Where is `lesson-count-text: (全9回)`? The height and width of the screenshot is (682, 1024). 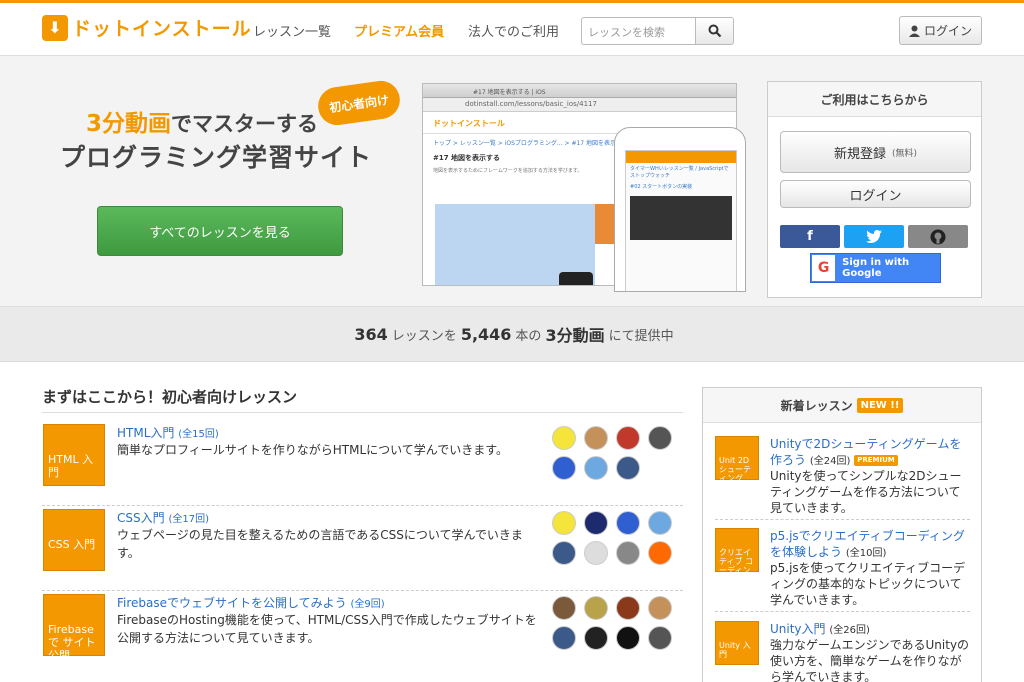 lesson-count-text: (全9回) is located at coordinates (367, 604).